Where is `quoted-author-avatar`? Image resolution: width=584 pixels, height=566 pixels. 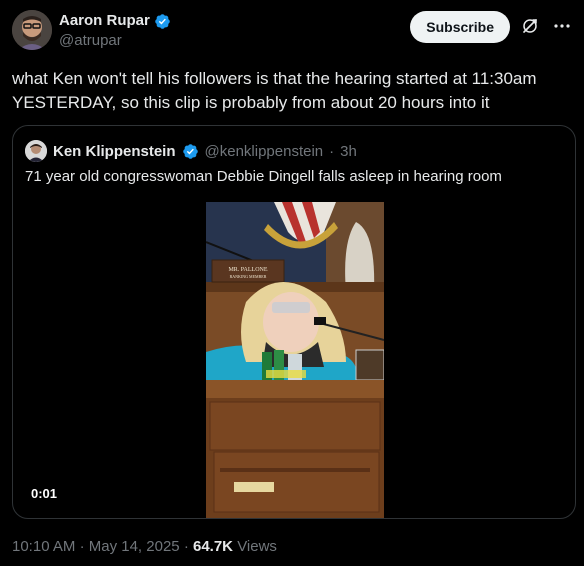
quoted-author-avatar is located at coordinates (36, 151).